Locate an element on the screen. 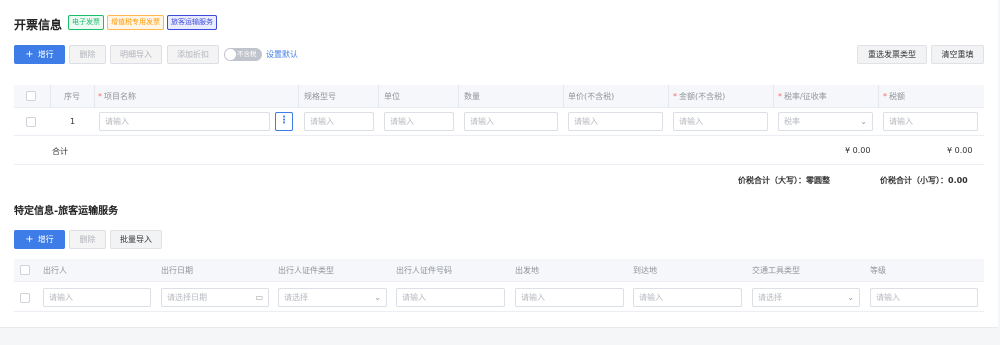 The height and width of the screenshot is (345, 1000). total-row: 合计 ¥ 0.00 ¥ 0.00 is located at coordinates (499, 151).